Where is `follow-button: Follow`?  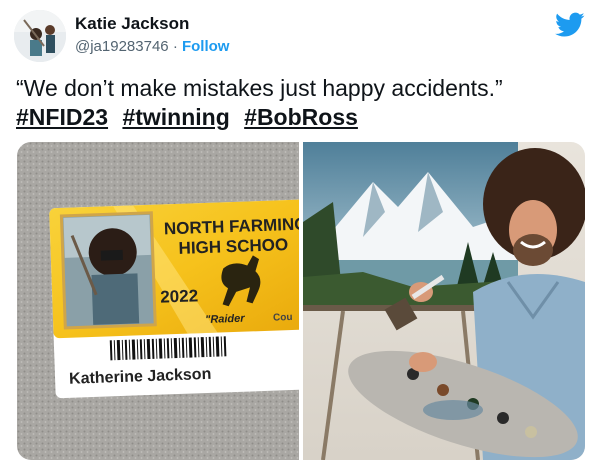
follow-button: Follow is located at coordinates (206, 46).